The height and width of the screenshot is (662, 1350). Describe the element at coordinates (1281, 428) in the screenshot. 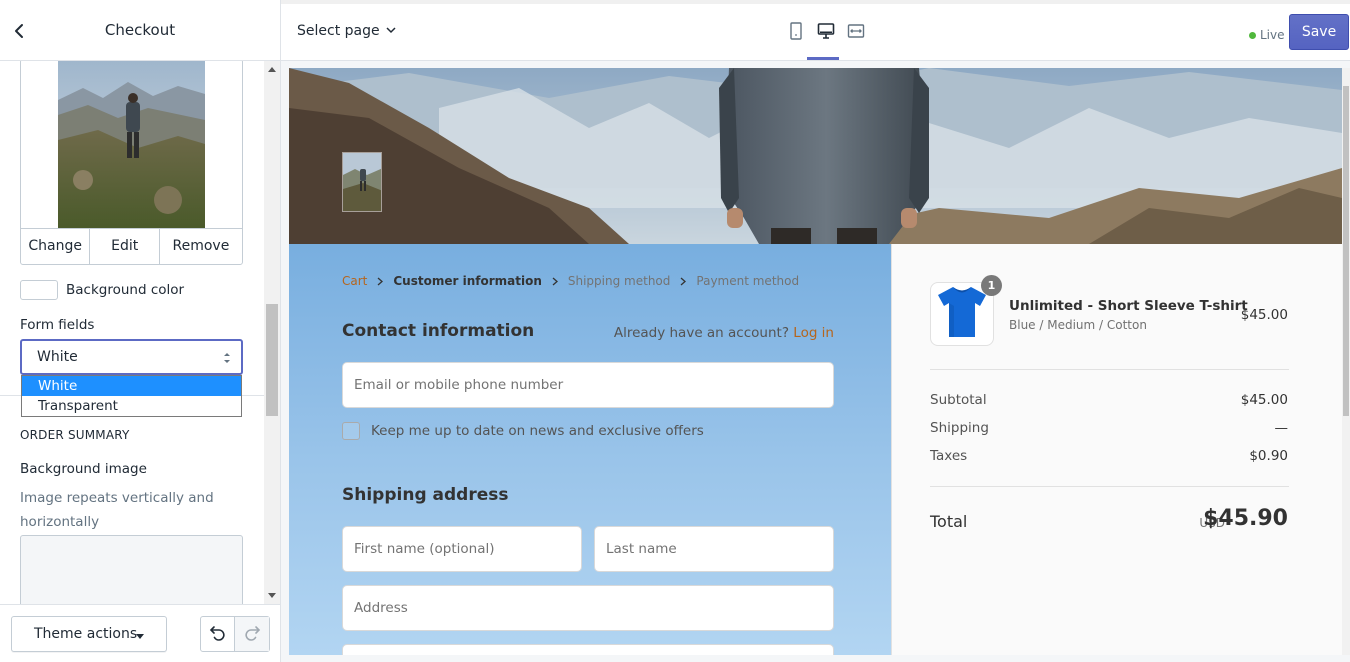

I see `shipping-value: —` at that location.